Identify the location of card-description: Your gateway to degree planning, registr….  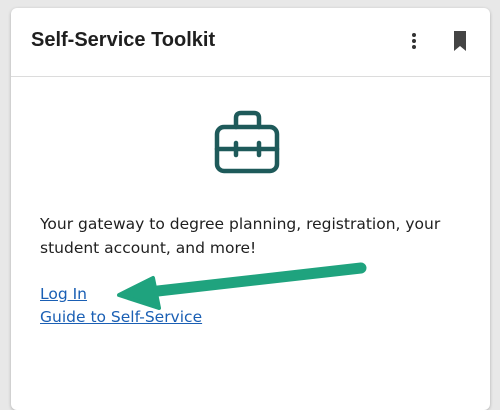
(240, 236).